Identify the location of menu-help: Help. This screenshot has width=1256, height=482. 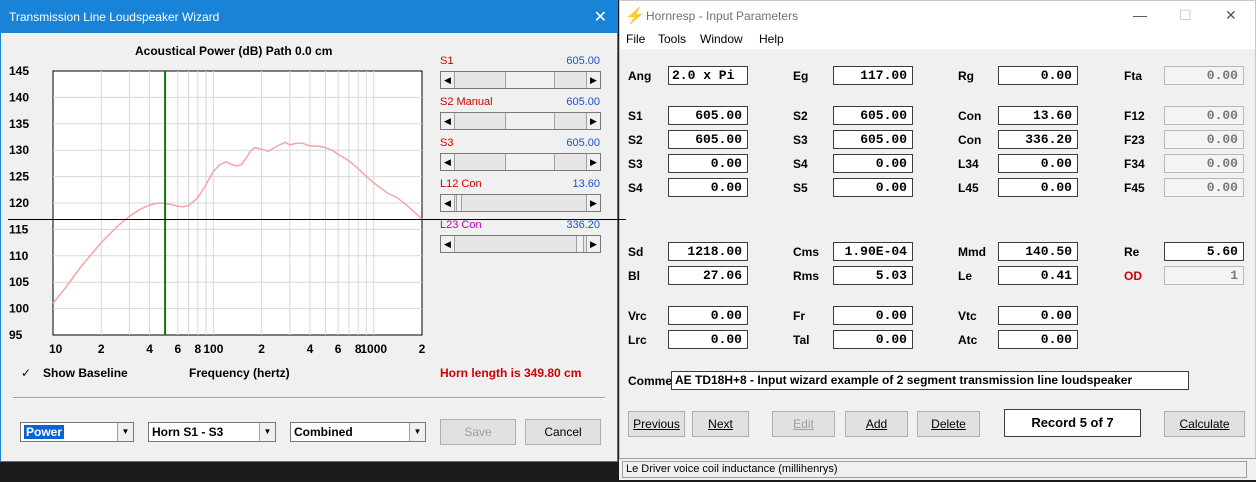
(771, 39).